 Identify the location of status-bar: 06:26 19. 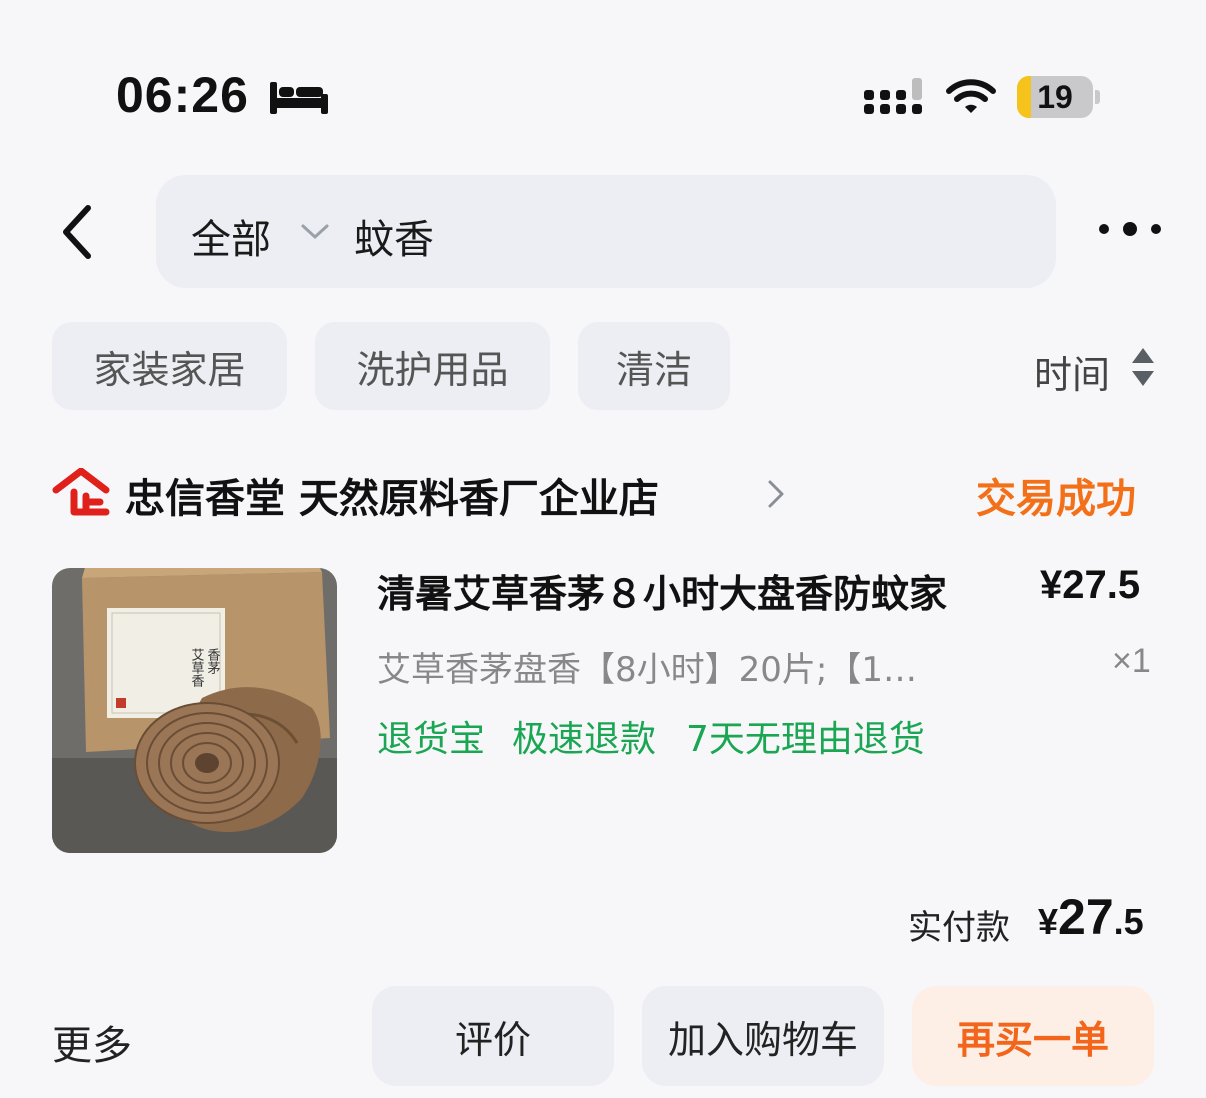
(603, 75).